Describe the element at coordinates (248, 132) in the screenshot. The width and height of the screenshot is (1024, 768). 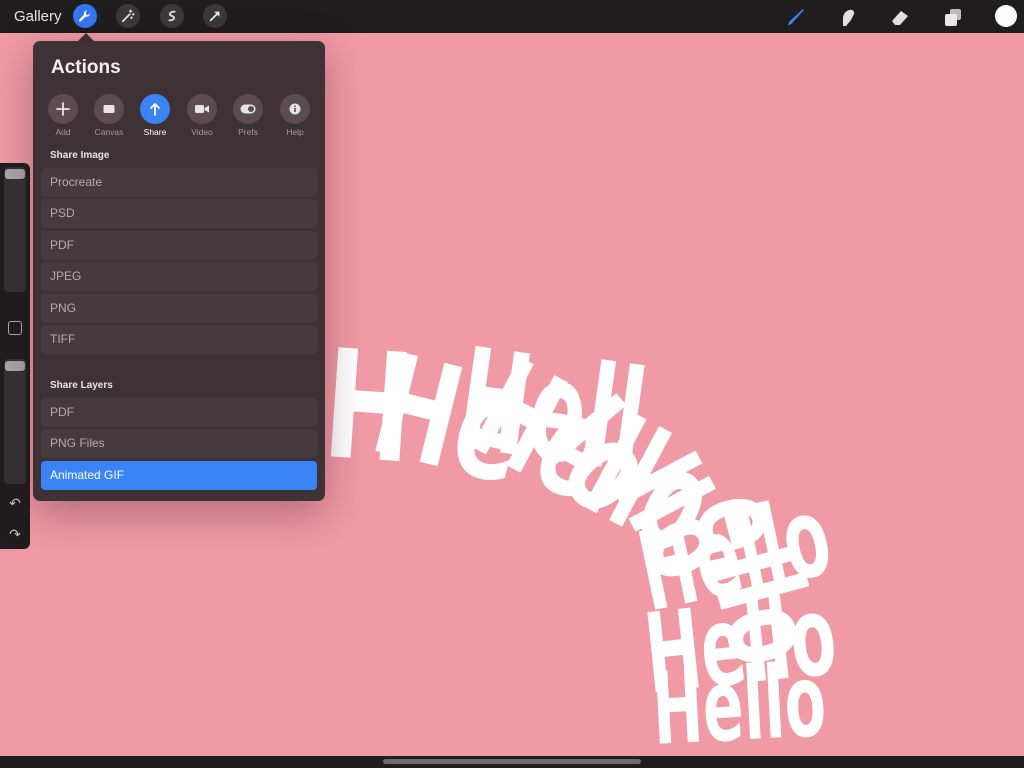
I see `tab-label: Prefs` at that location.